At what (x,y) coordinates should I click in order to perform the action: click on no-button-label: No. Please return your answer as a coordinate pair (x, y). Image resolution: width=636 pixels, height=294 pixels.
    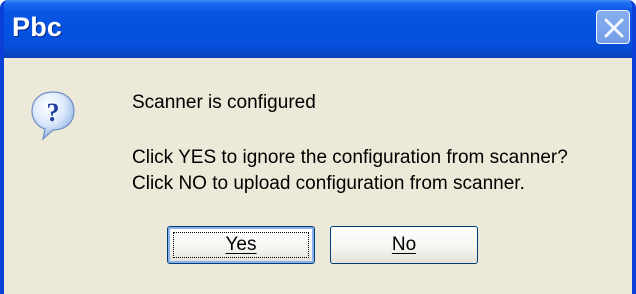
    Looking at the image, I should click on (404, 244).